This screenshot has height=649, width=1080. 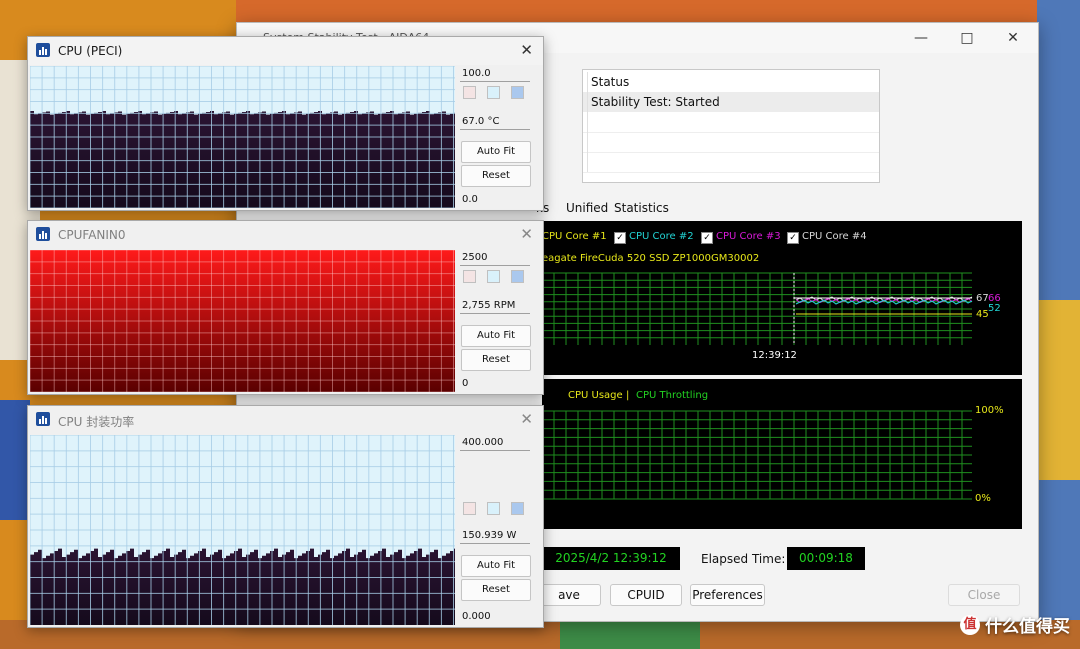 What do you see at coordinates (984, 595) in the screenshot?
I see `close-button: Close` at bounding box center [984, 595].